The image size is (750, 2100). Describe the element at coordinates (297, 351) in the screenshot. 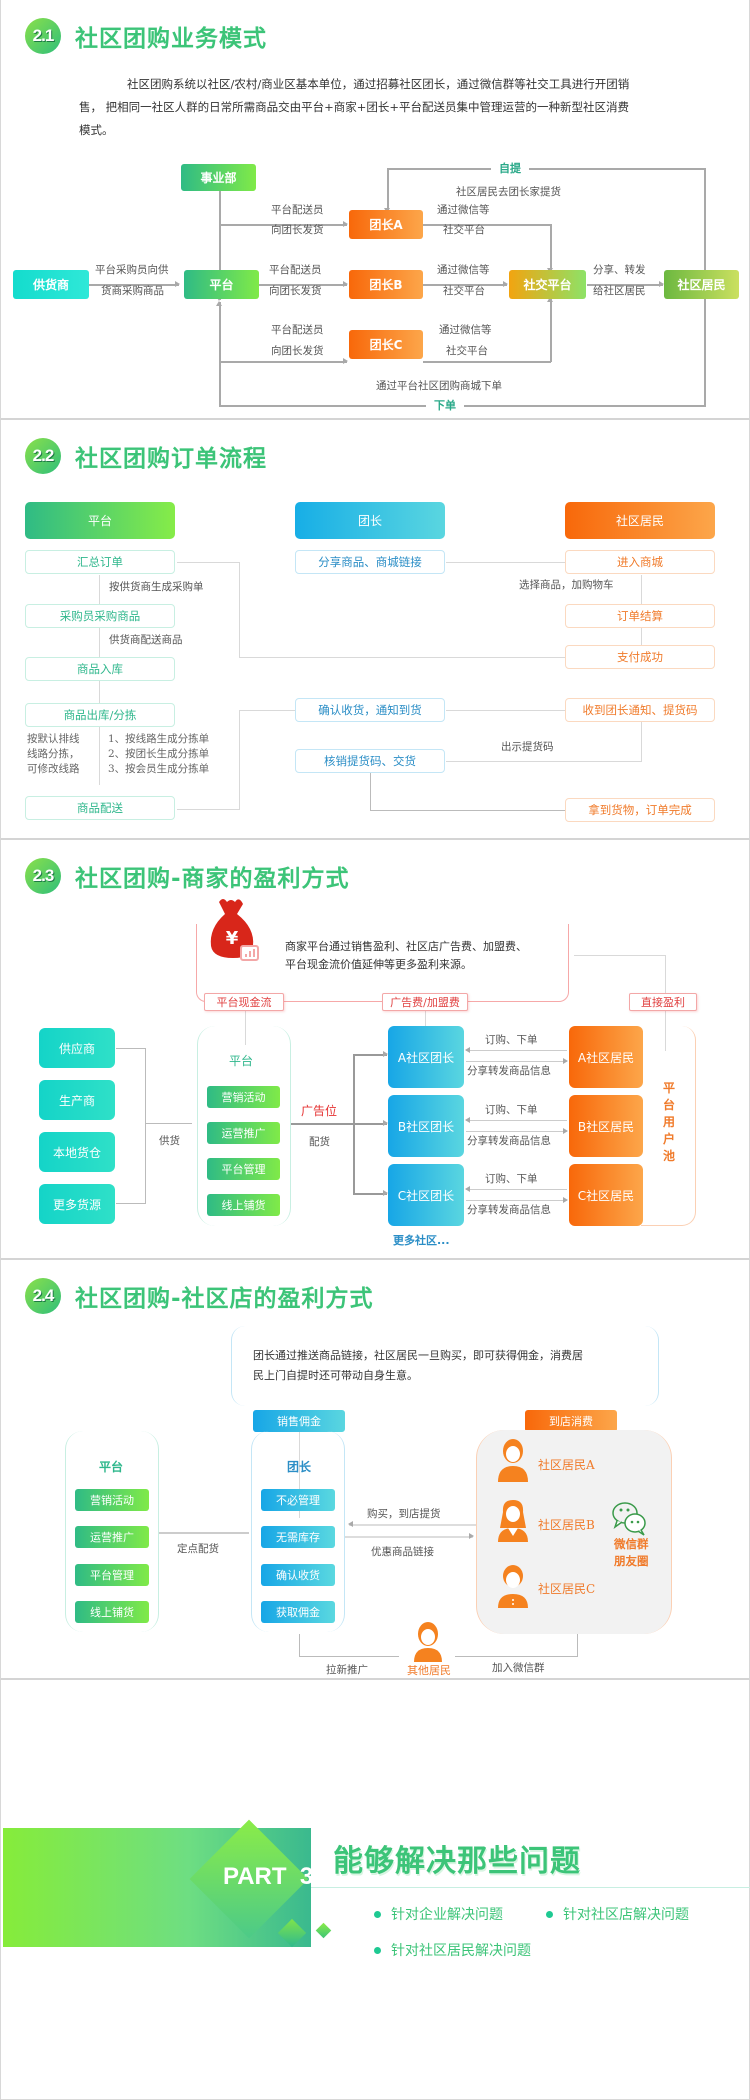

I see `ship-label: 向团长发货` at that location.